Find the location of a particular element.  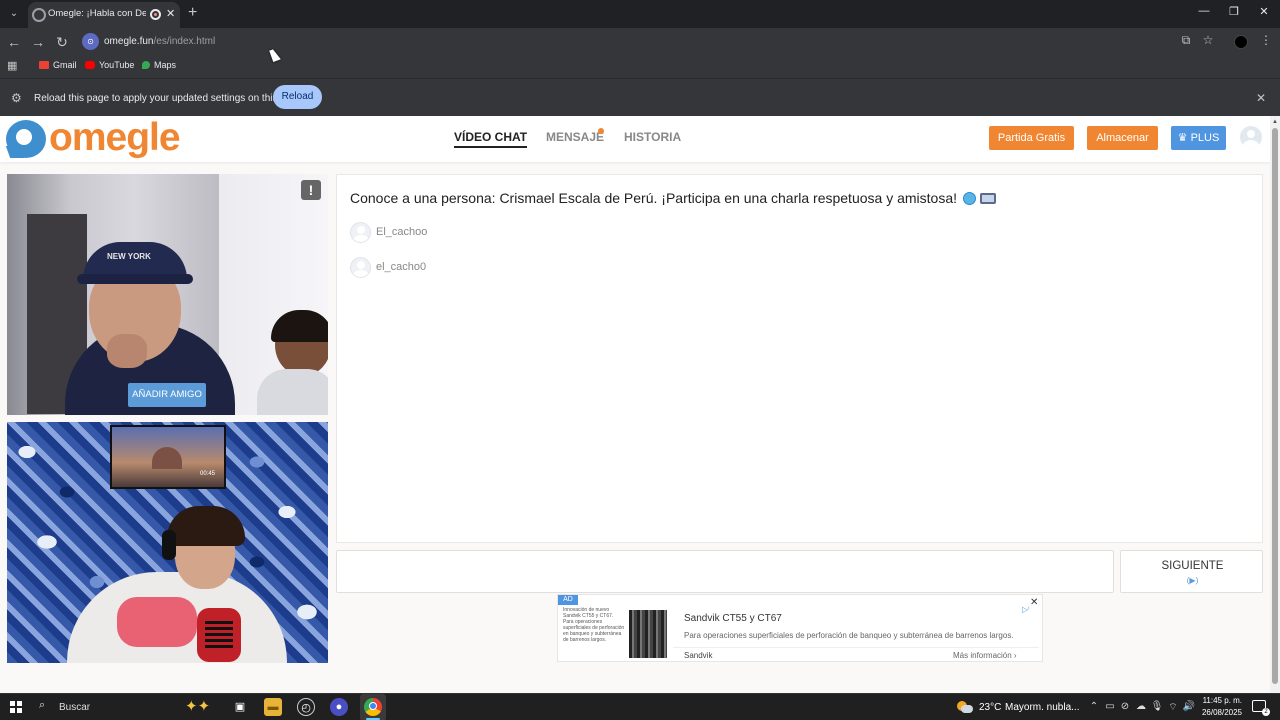

tv-time: 00:45 is located at coordinates (208, 474).